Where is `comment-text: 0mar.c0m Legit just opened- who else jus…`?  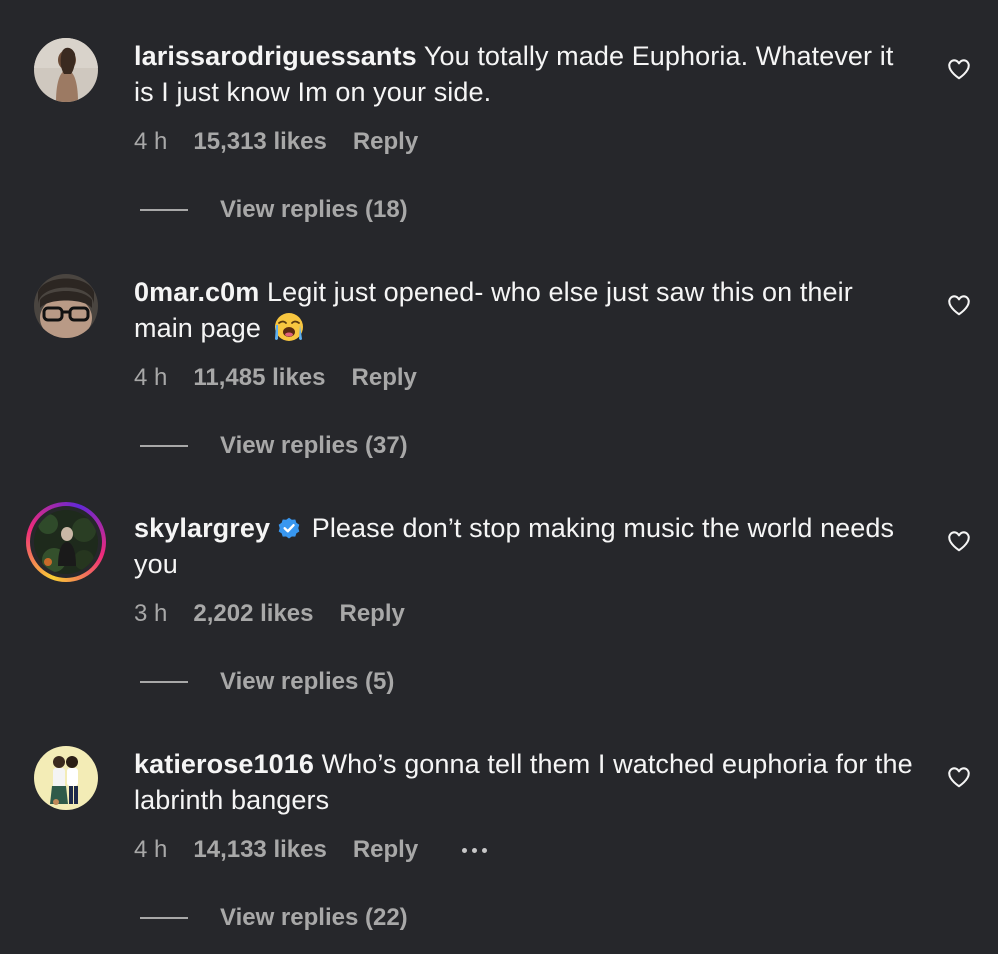 comment-text: 0mar.c0m Legit just opened- who else jus… is located at coordinates (524, 310).